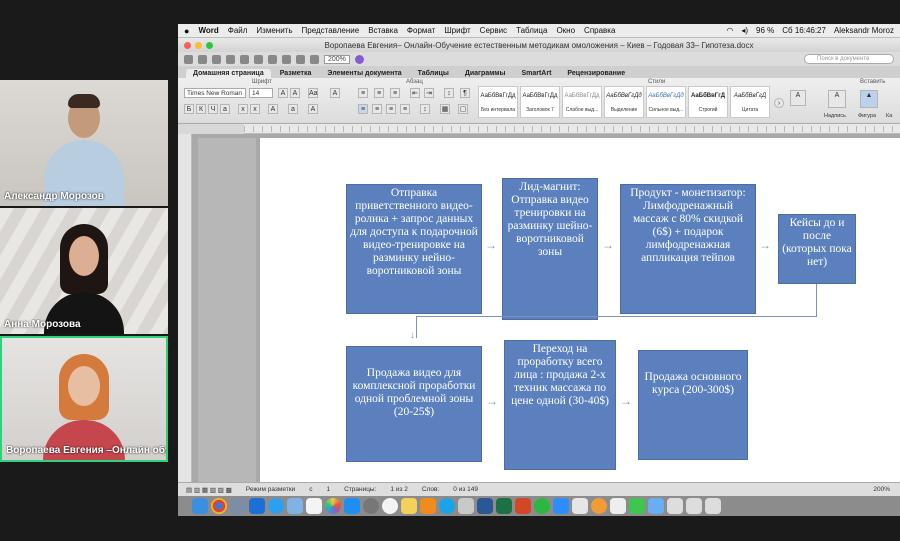  What do you see at coordinates (383, 30) in the screenshot?
I see `menu-insert: Вставка` at bounding box center [383, 30].